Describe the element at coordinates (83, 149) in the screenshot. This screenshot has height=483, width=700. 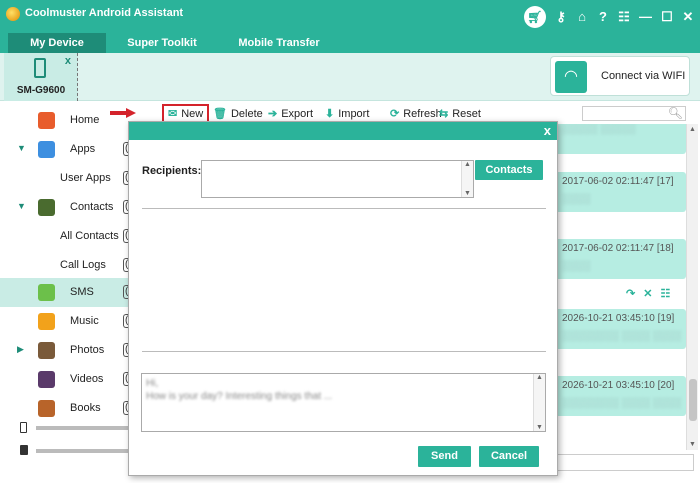
I see `sidebar-item-label: Apps` at that location.